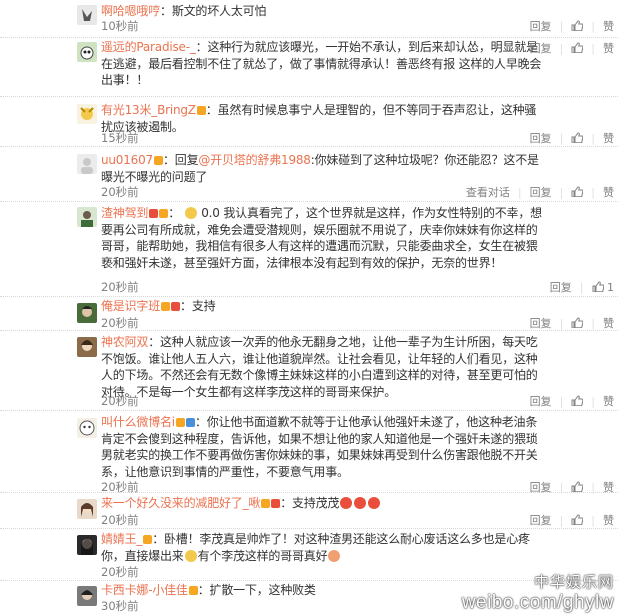 Image resolution: width=618 pixels, height=616 pixels. I want to click on watermark-url: weibo.com/ghylw, so click(537, 602).